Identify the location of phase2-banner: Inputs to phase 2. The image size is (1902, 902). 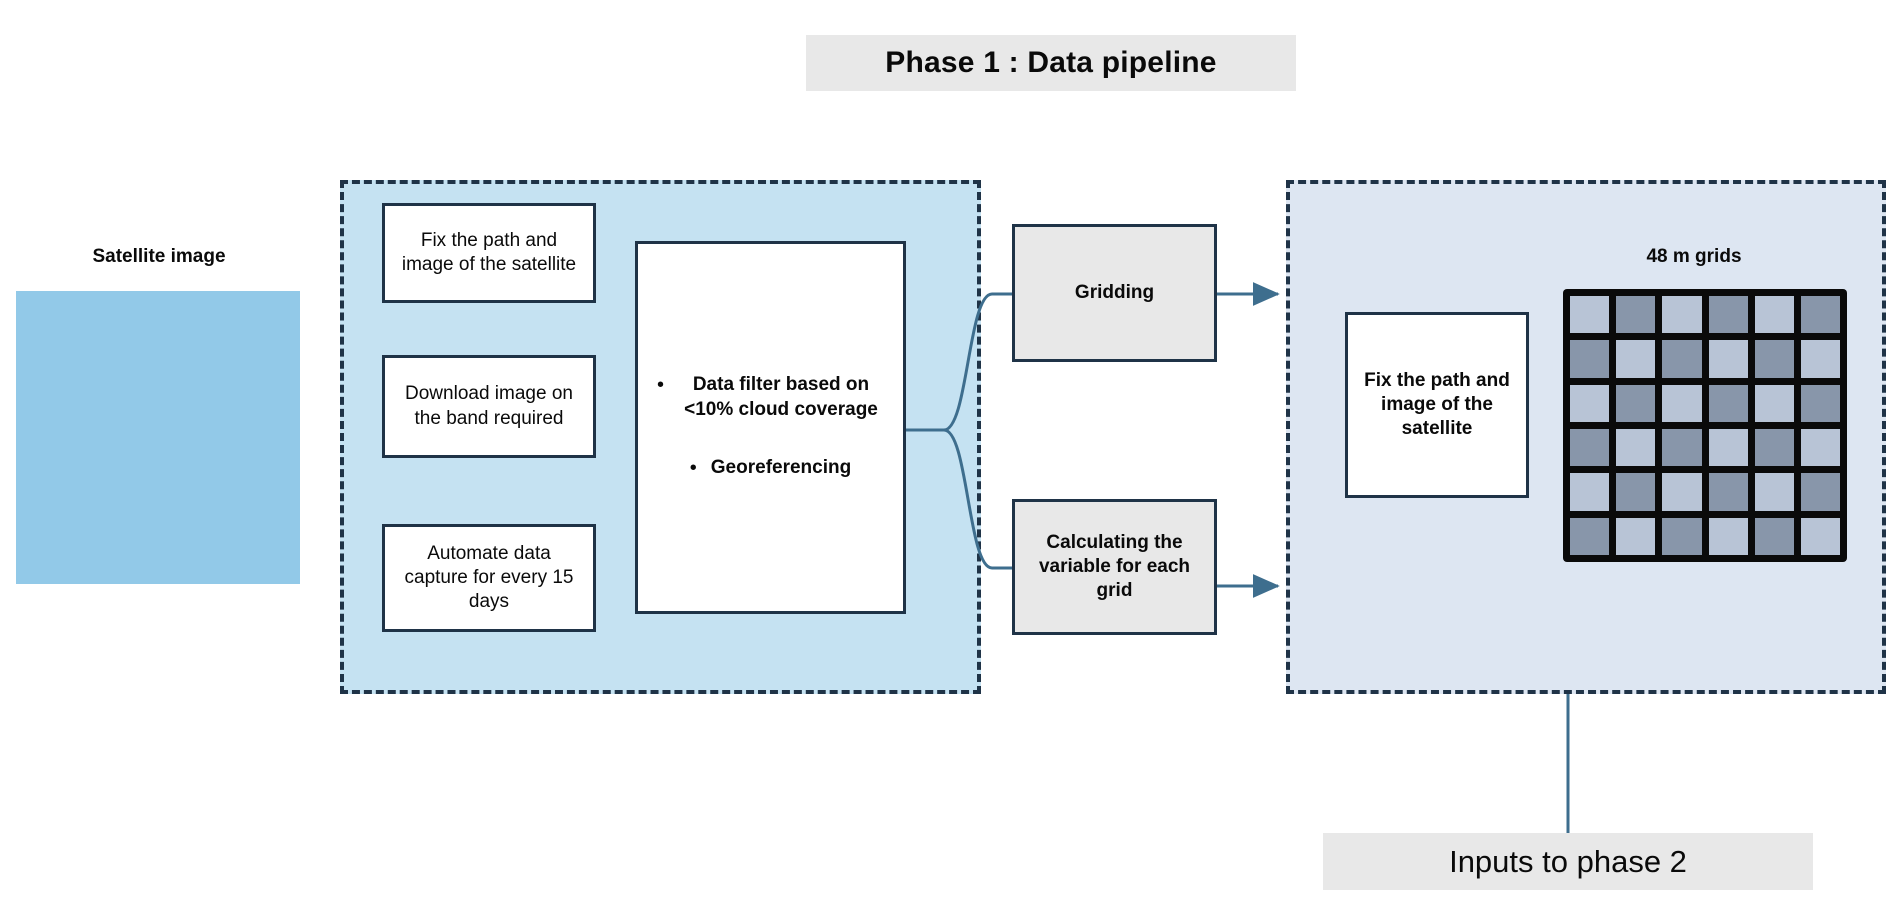
(1568, 861).